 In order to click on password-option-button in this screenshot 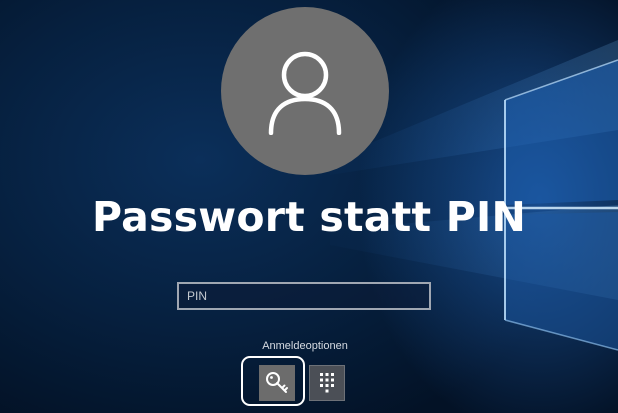, I will do `click(277, 383)`.